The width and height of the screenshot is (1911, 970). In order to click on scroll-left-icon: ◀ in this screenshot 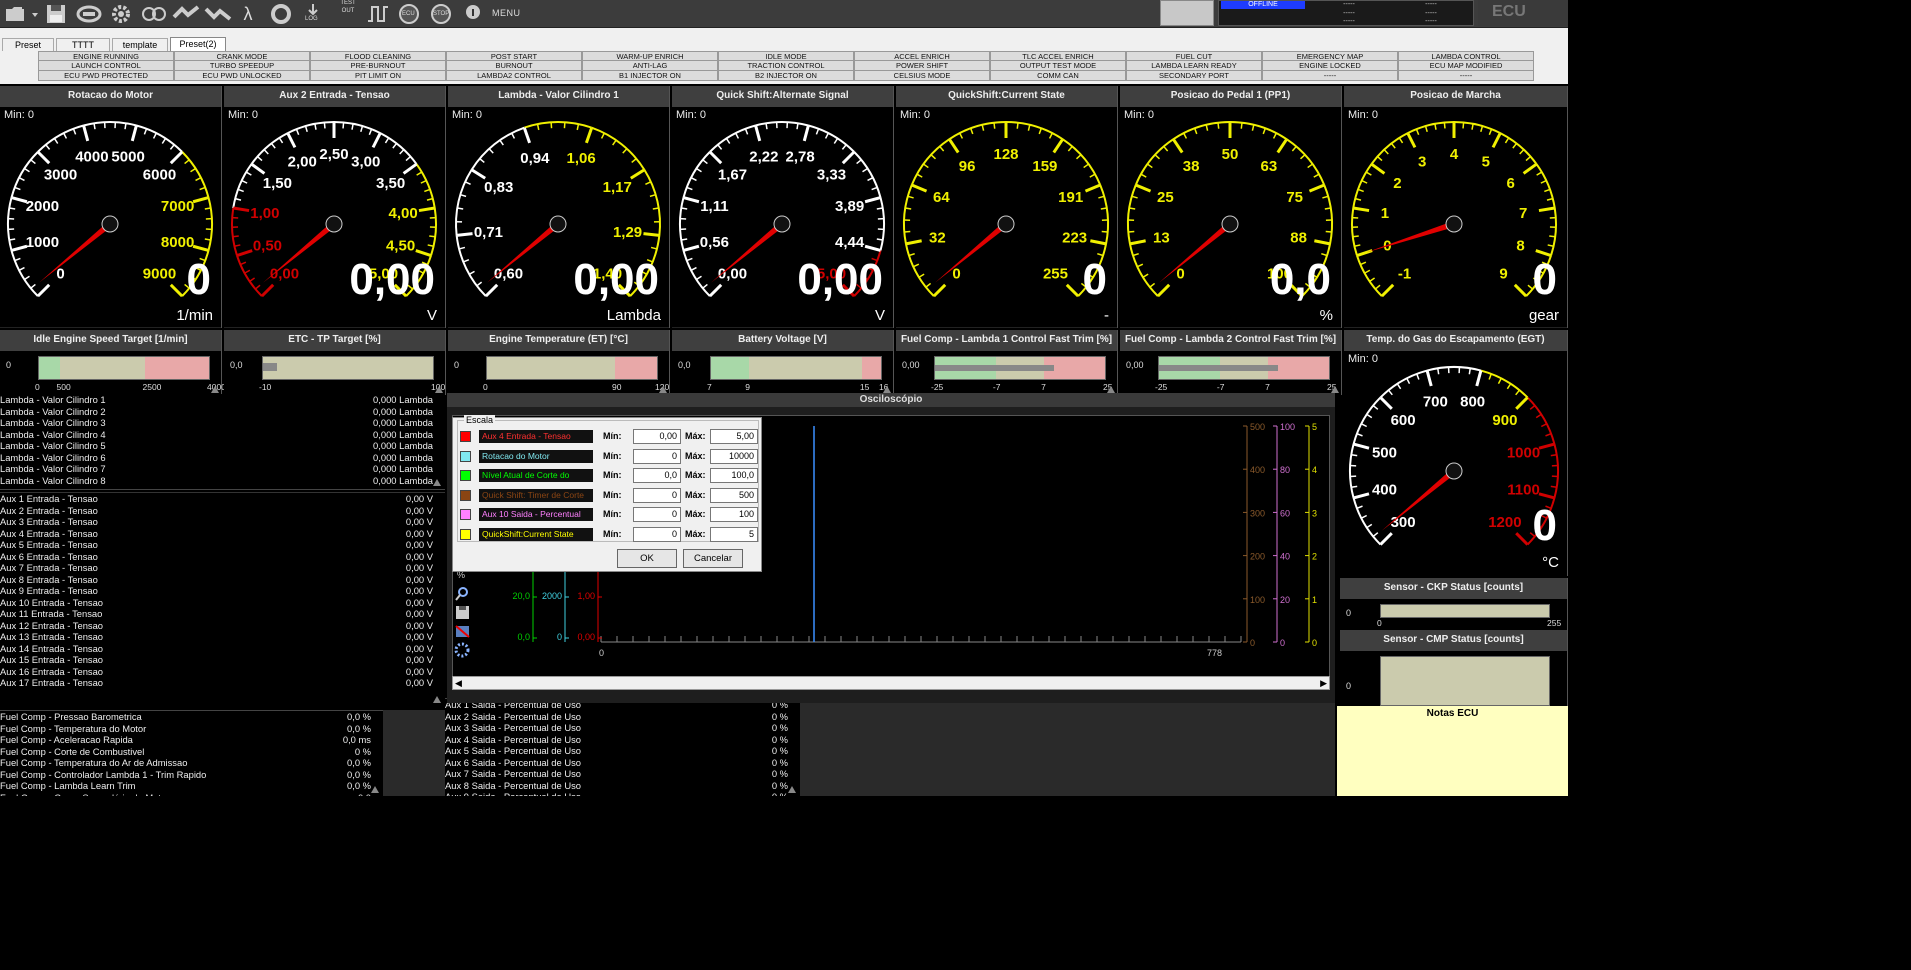, I will do `click(458, 683)`.